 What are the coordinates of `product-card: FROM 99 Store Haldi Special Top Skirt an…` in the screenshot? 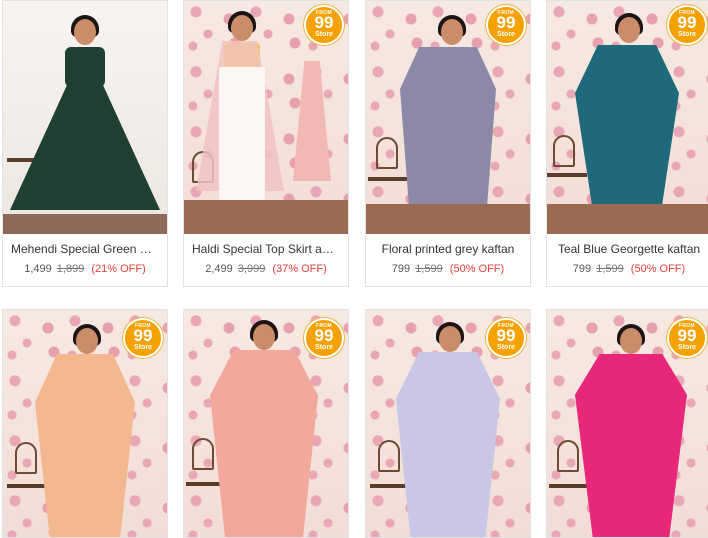 It's located at (266, 143).